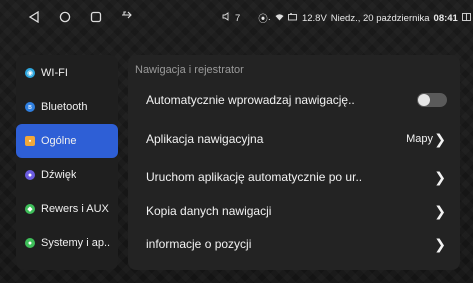  I want to click on sidebar-item-bluetooth: ʙ Bluetooth, so click(67, 107).